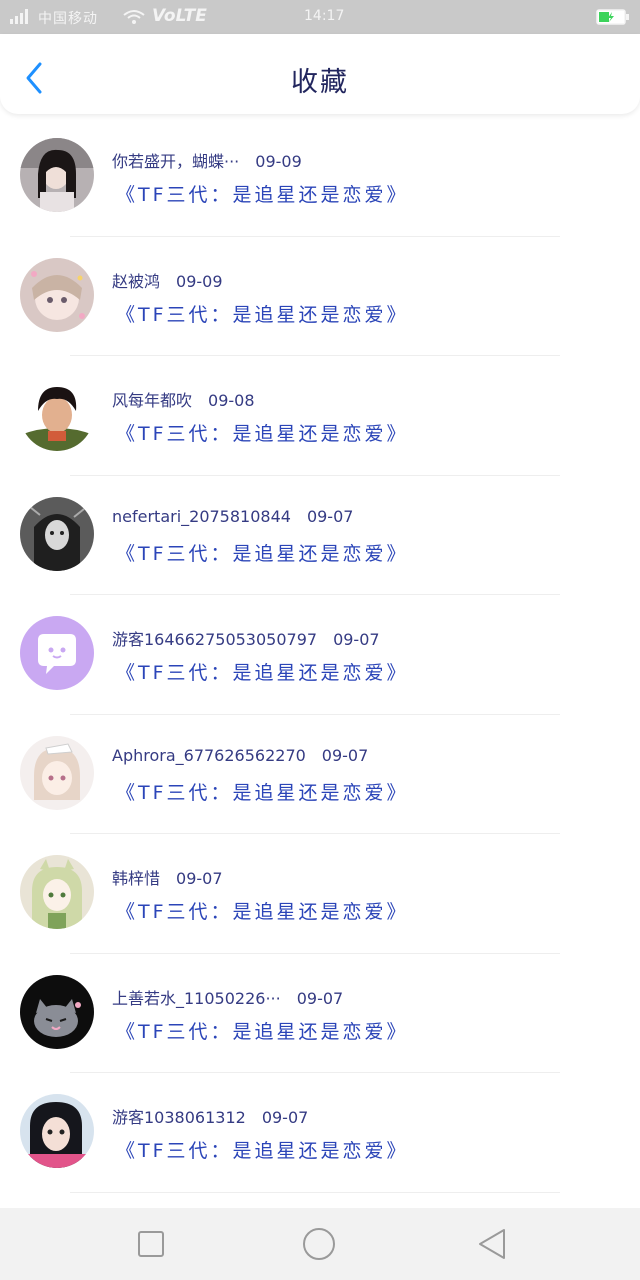  What do you see at coordinates (167, 877) in the screenshot?
I see `item-meta: 韩梓惜 09-07` at bounding box center [167, 877].